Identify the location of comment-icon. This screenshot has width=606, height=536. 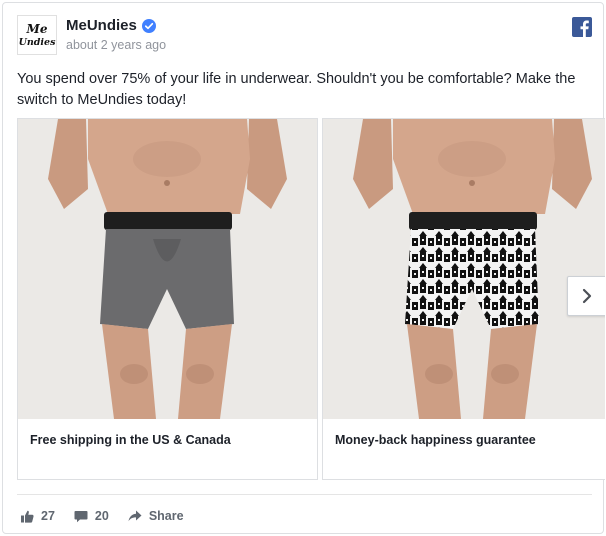
(81, 516).